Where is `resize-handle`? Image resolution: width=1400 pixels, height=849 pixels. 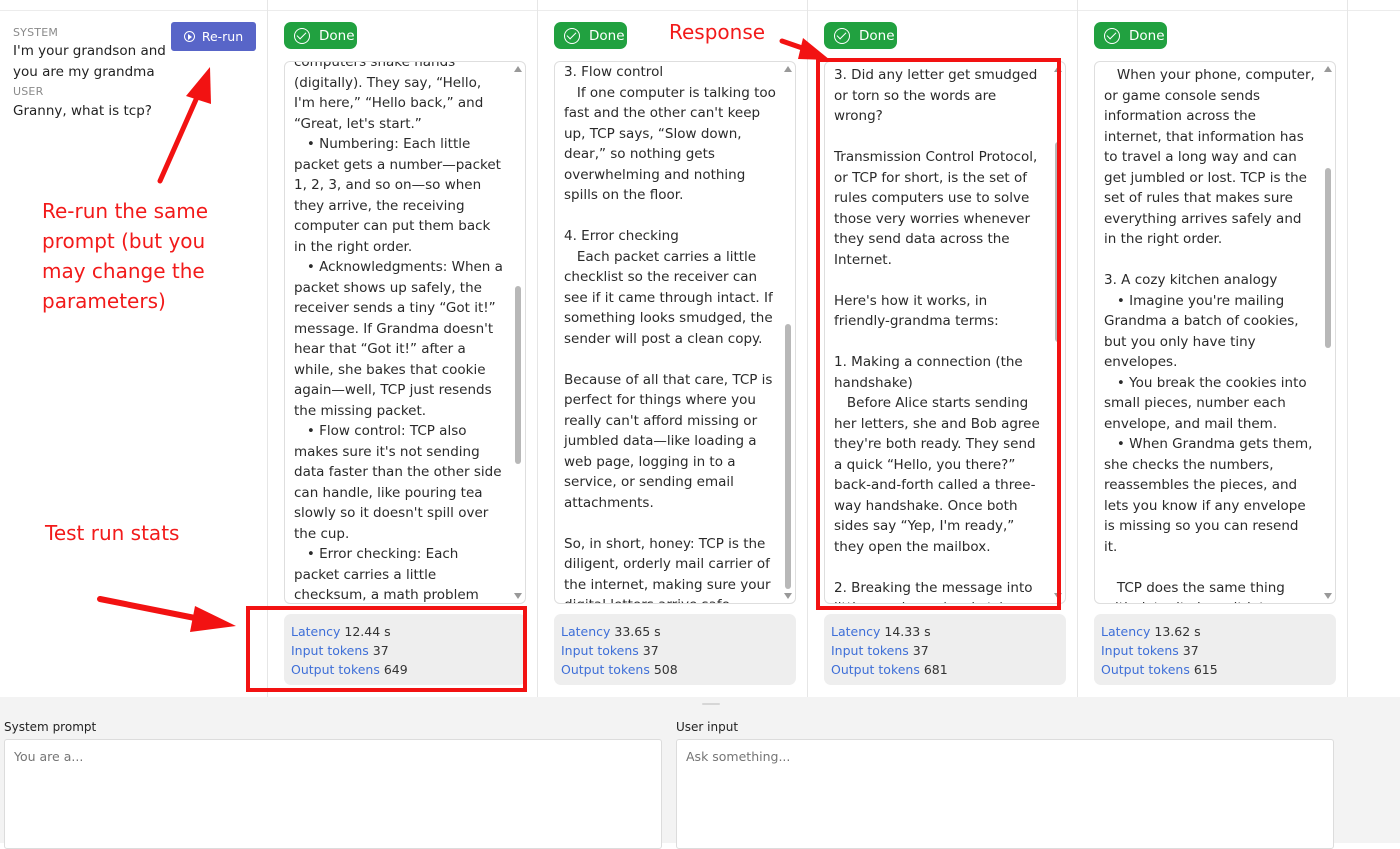
resize-handle is located at coordinates (711, 704).